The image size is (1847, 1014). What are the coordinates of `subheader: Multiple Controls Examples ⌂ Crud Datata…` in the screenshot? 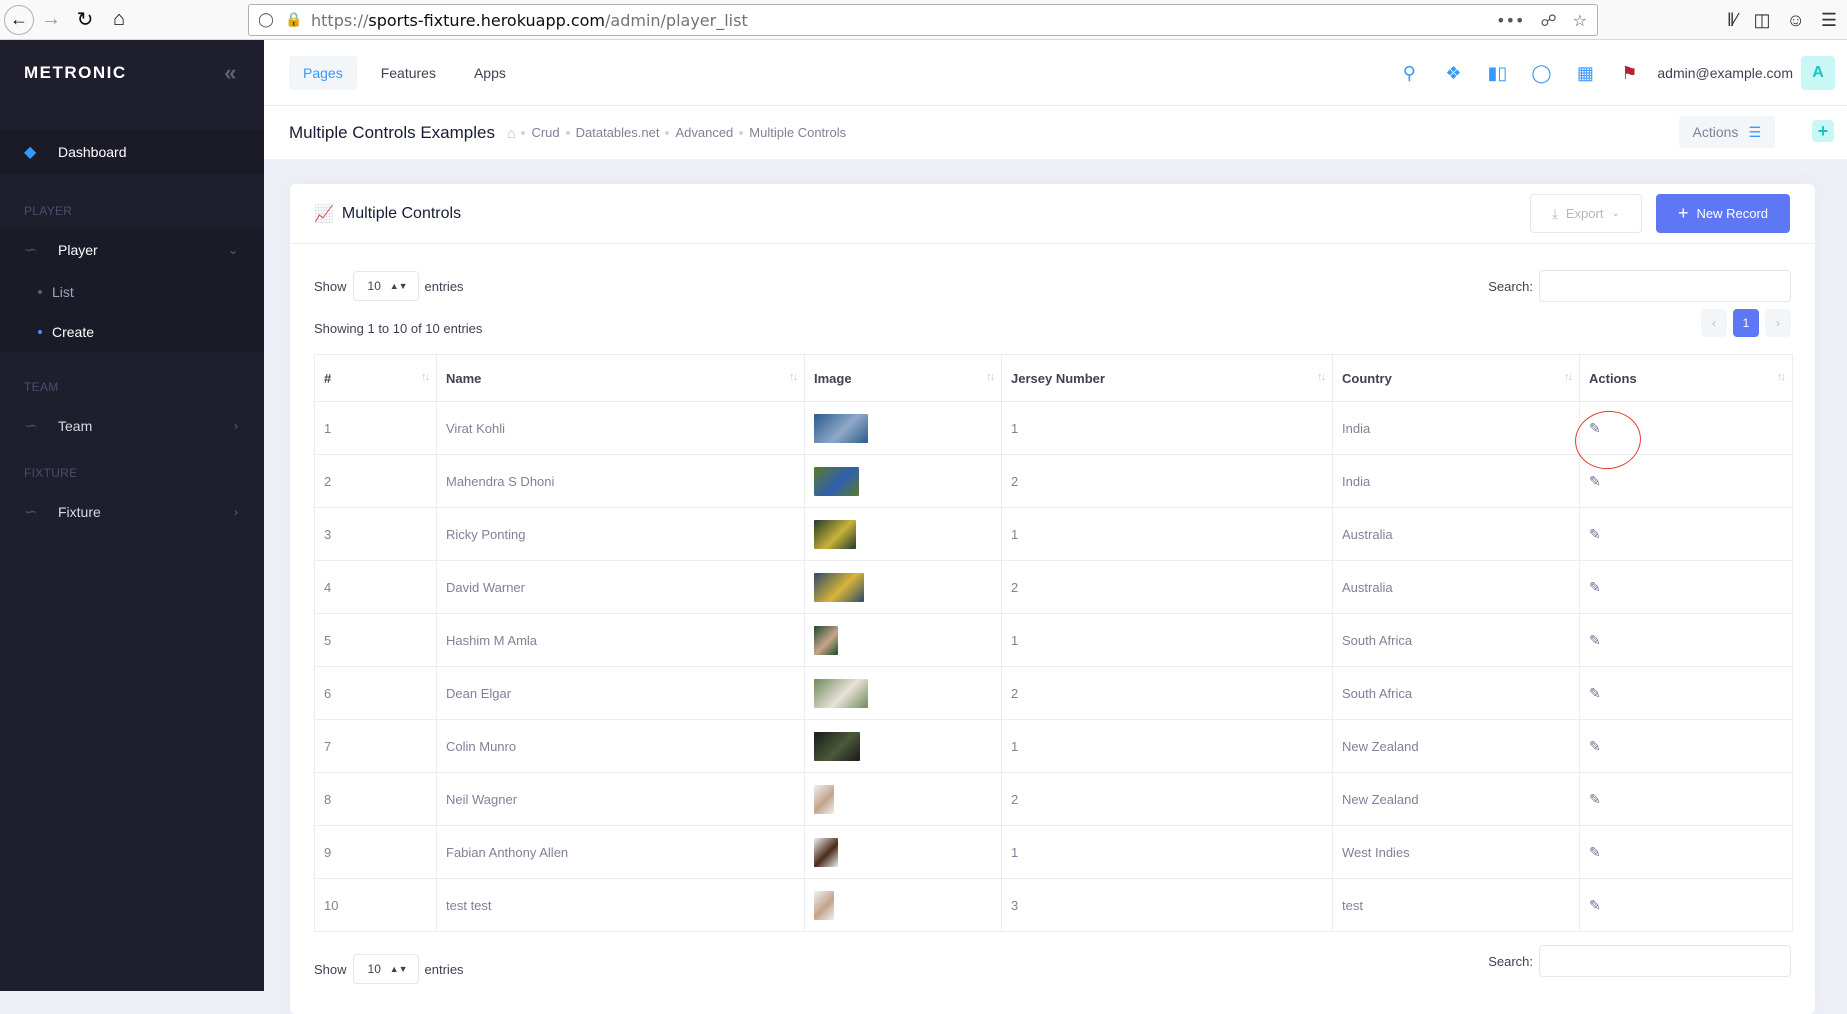 It's located at (1055, 132).